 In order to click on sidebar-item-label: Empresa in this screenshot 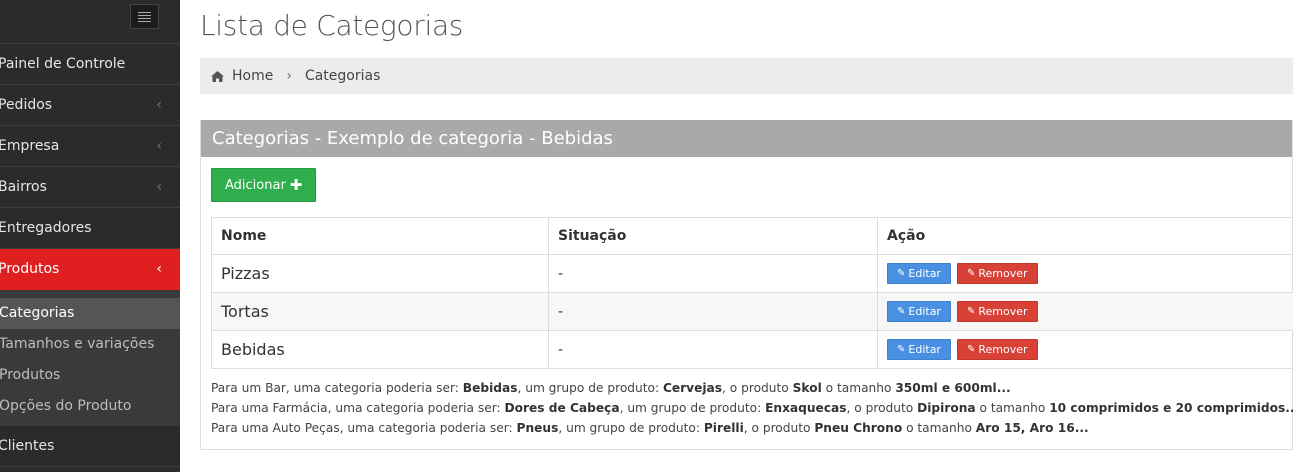, I will do `click(30, 146)`.